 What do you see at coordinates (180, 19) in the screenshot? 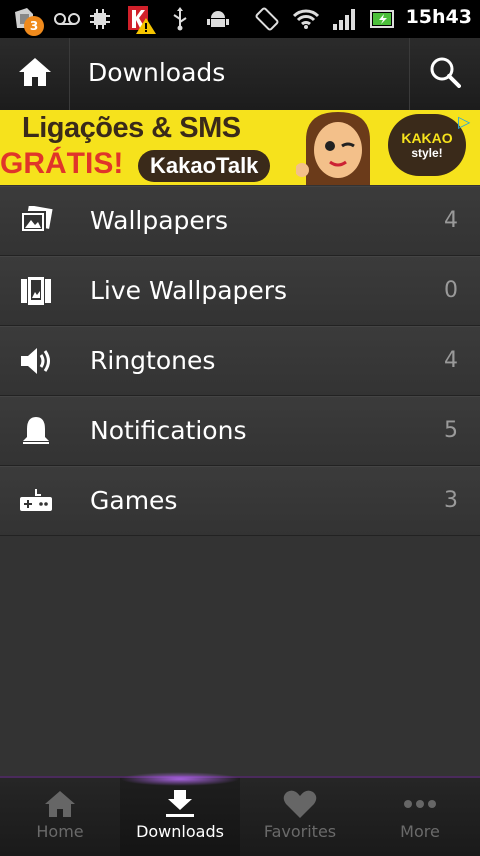
I see `usb-icon` at bounding box center [180, 19].